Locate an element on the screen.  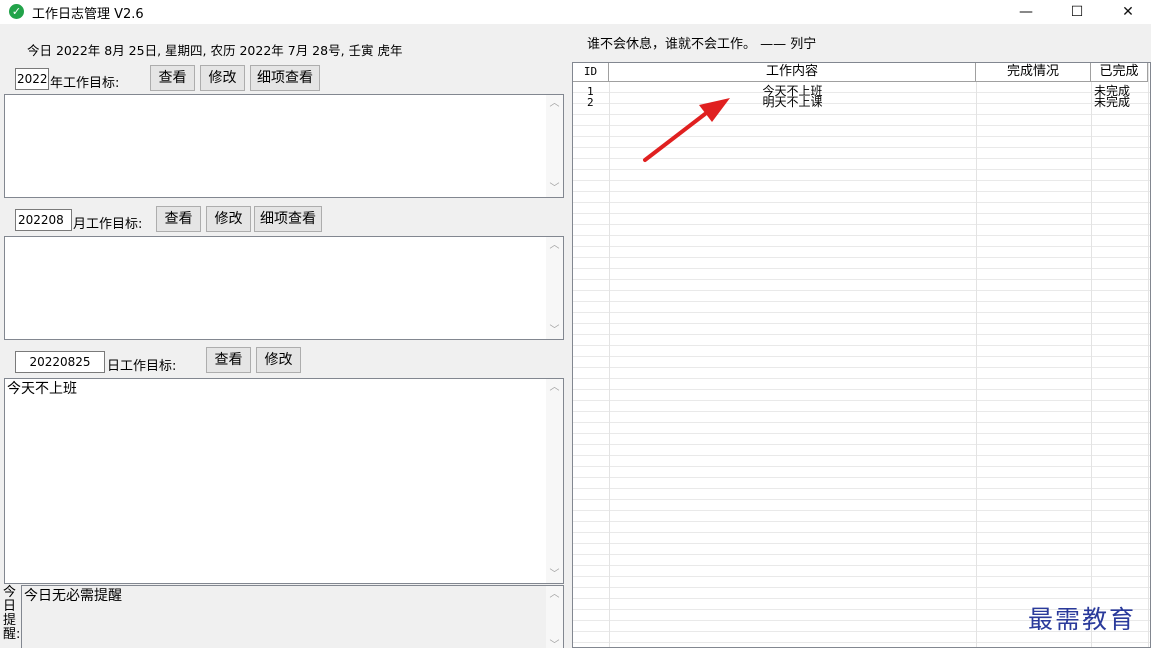
year-edit-button: 修改 is located at coordinates (222, 78).